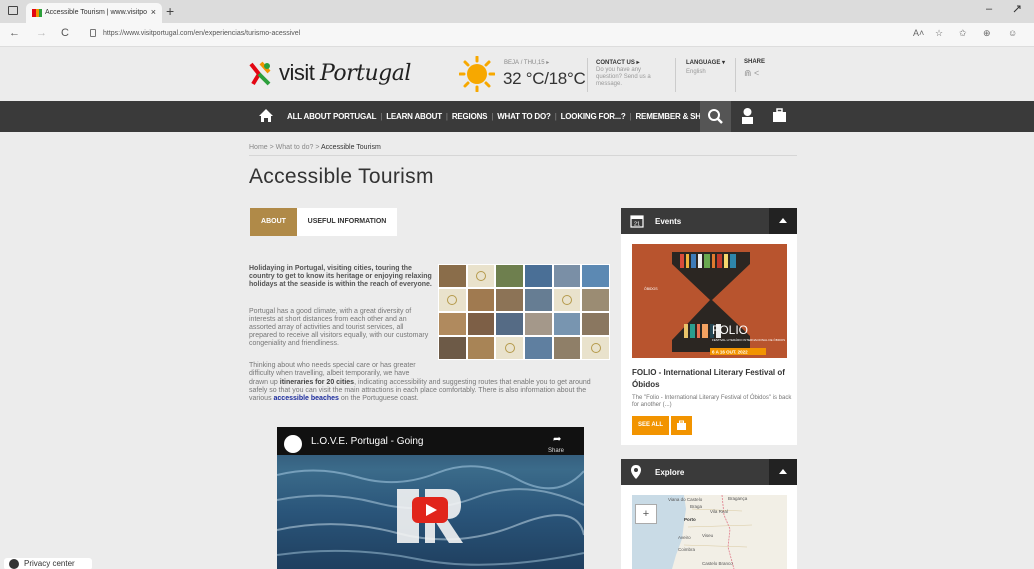 This screenshot has width=1034, height=569. What do you see at coordinates (65, 33) in the screenshot?
I see `reload-button: C` at bounding box center [65, 33].